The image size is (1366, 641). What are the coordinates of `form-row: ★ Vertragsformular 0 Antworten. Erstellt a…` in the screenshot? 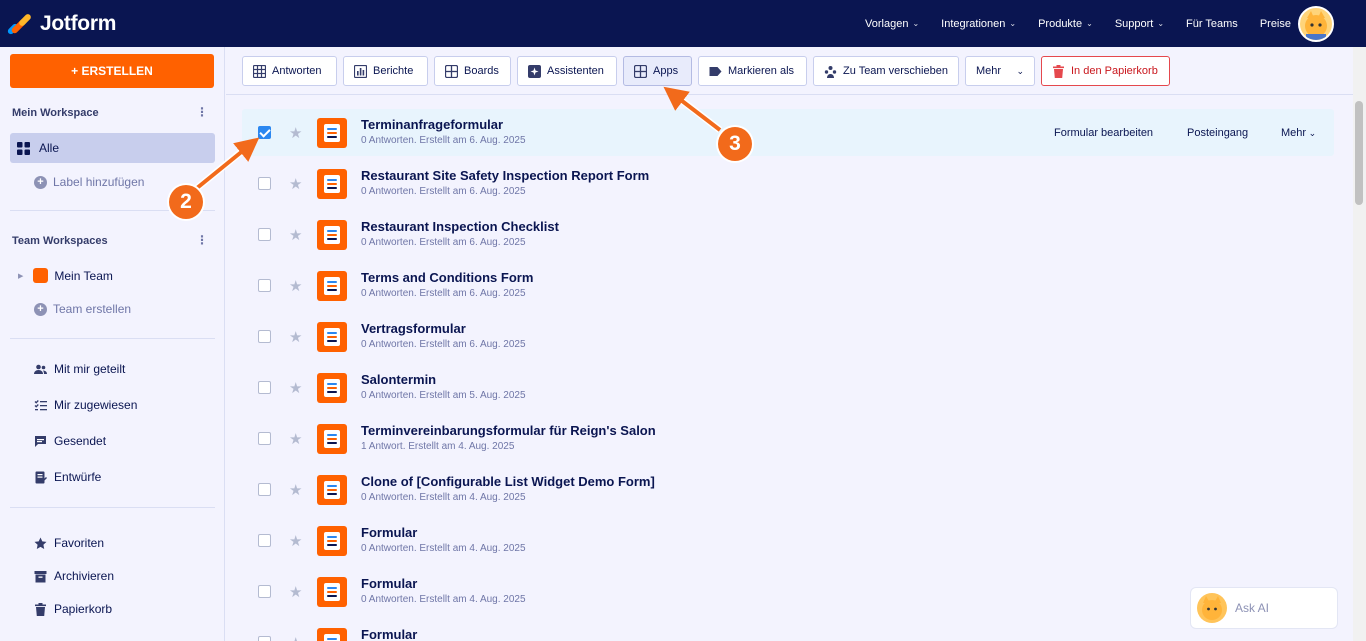 It's located at (788, 336).